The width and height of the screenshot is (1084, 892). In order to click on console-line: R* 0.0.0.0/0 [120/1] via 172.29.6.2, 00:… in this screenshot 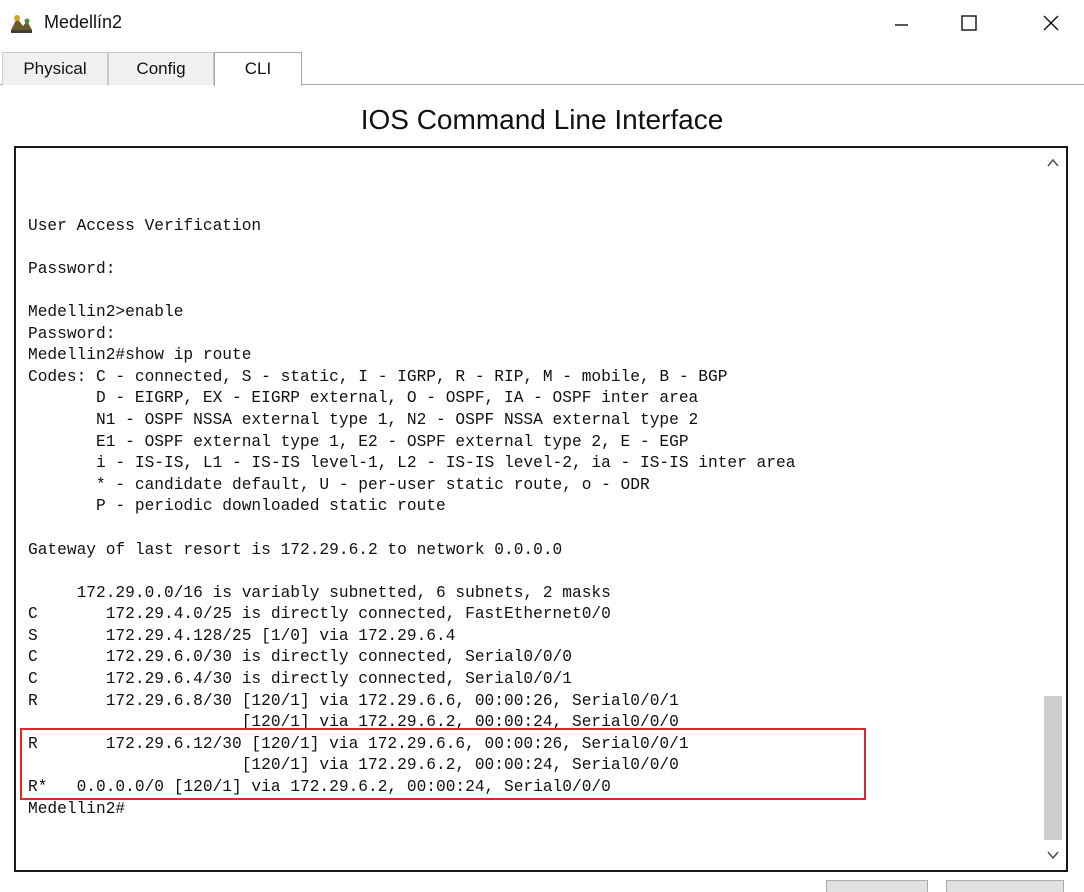, I will do `click(319, 787)`.